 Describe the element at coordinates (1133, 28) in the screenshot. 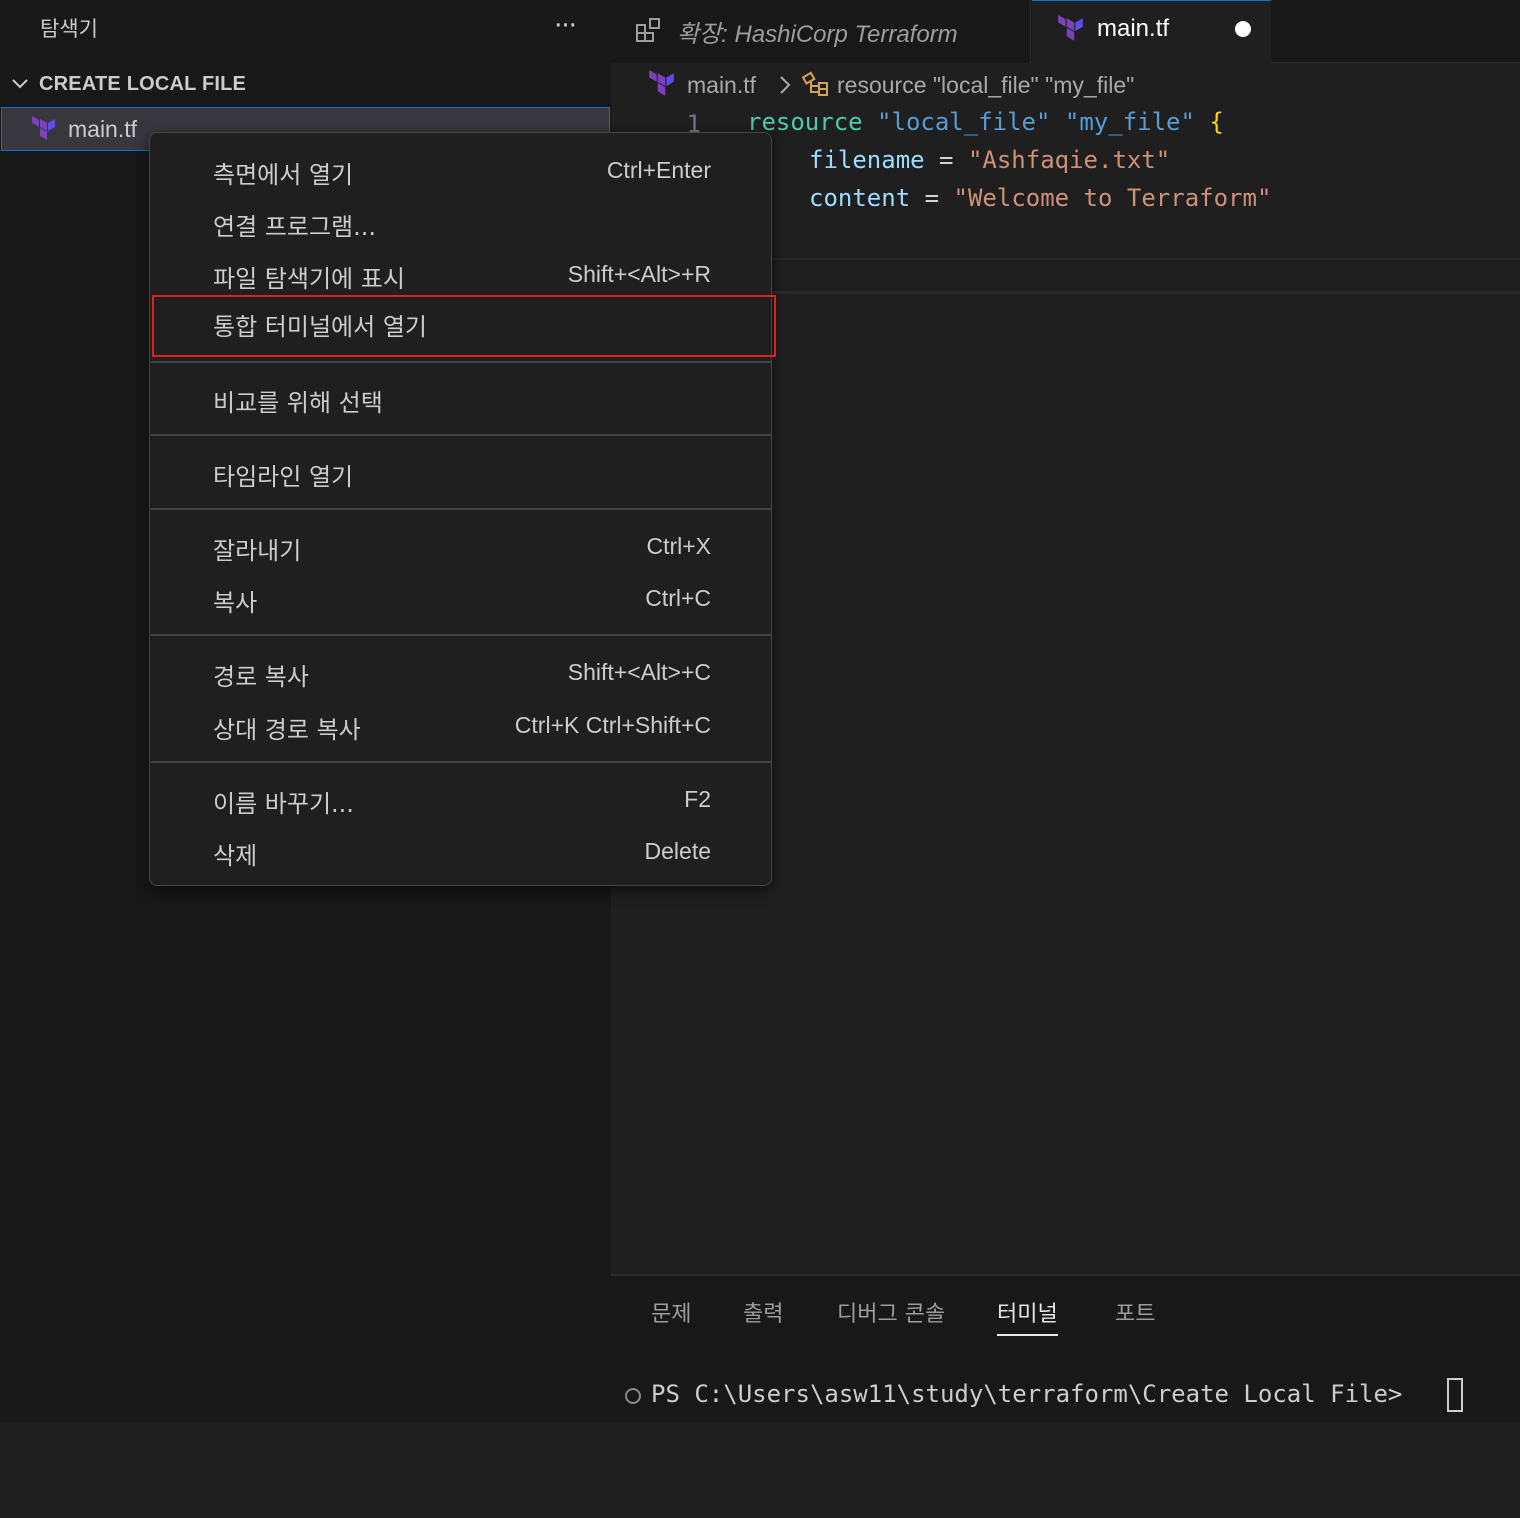

I see `tab-label: main.tf` at that location.